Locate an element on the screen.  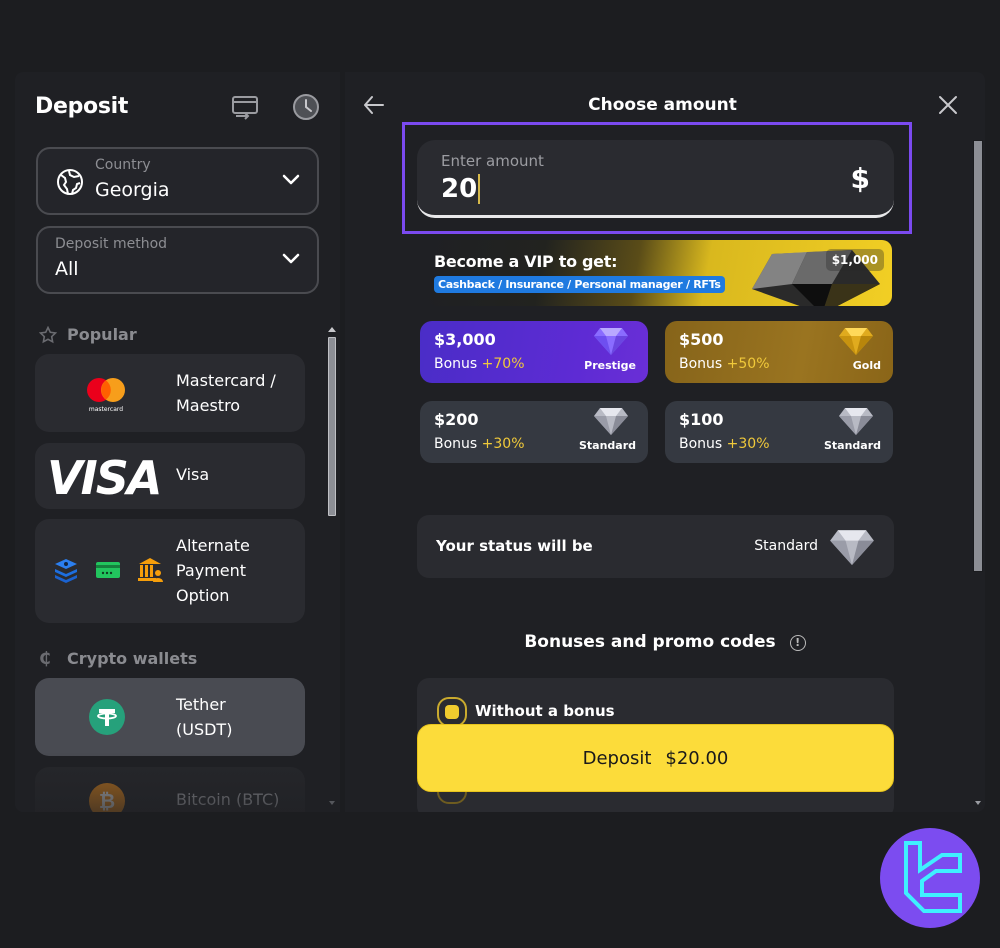
close-icon is located at coordinates (948, 105).